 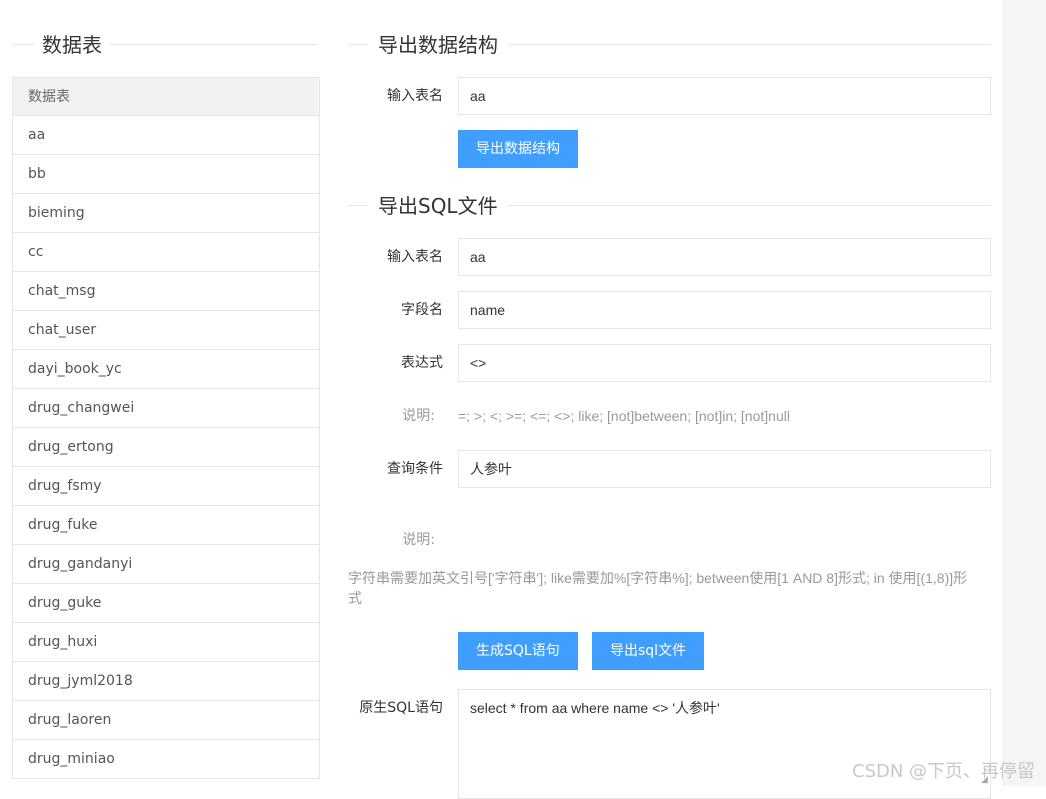 I want to click on condition-input, so click(x=724, y=469).